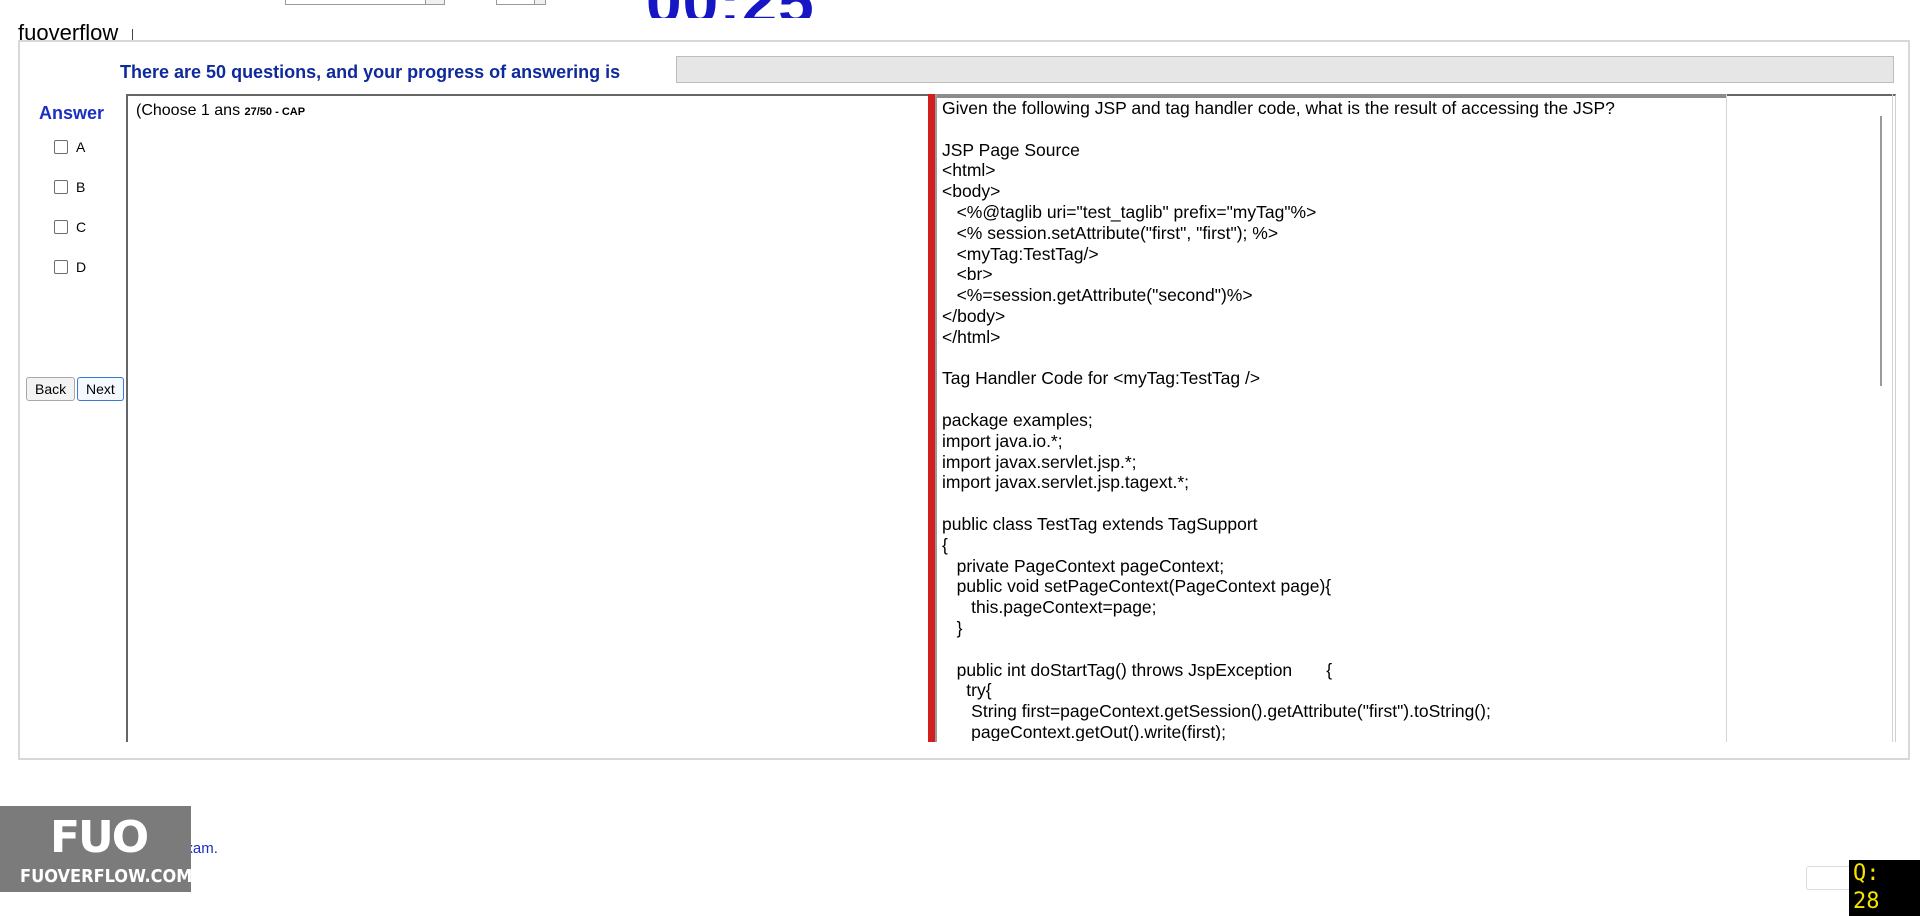  What do you see at coordinates (106, 876) in the screenshot?
I see `logo-text: FUOVERFLOW.COM` at bounding box center [106, 876].